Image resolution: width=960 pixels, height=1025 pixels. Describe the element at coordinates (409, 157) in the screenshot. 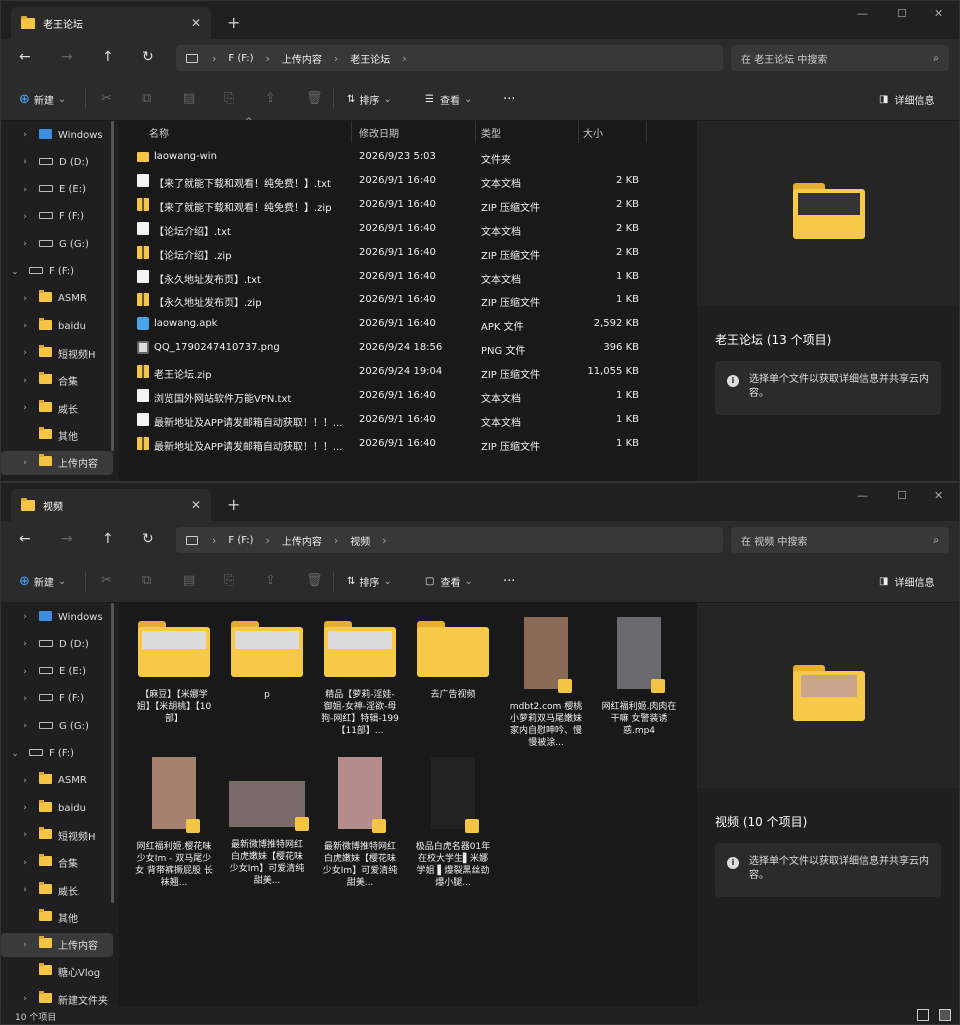

I see `table-row: laowang-win 2026/9/23 5:03 文件夹` at that location.